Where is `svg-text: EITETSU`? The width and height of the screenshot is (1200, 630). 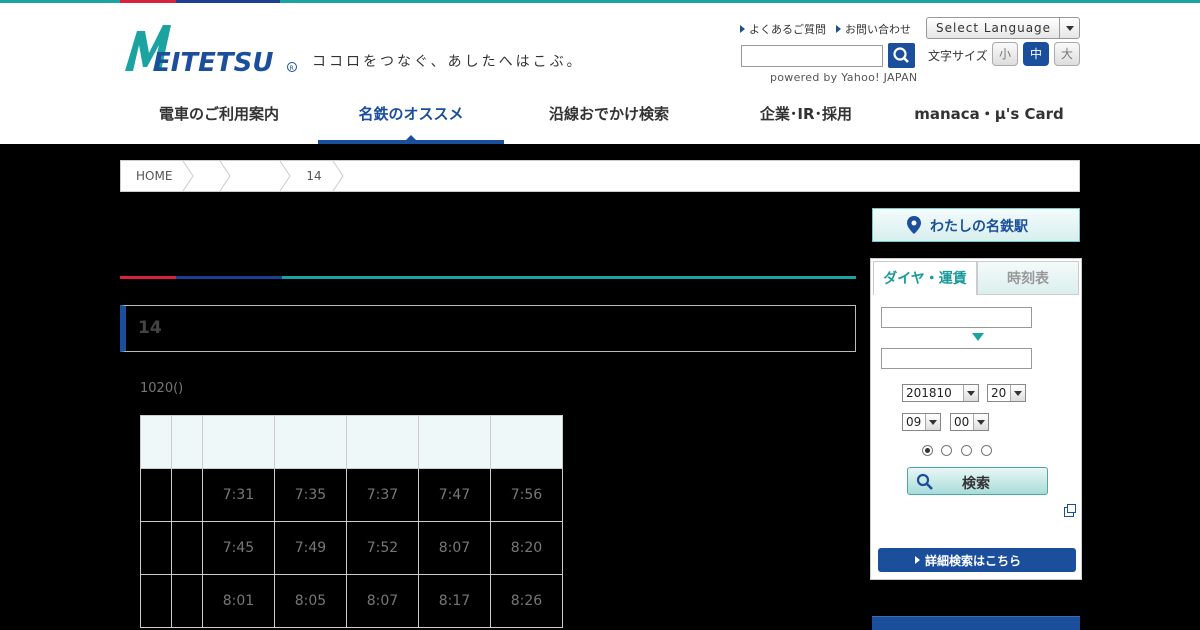
svg-text: EITETSU is located at coordinates (213, 61).